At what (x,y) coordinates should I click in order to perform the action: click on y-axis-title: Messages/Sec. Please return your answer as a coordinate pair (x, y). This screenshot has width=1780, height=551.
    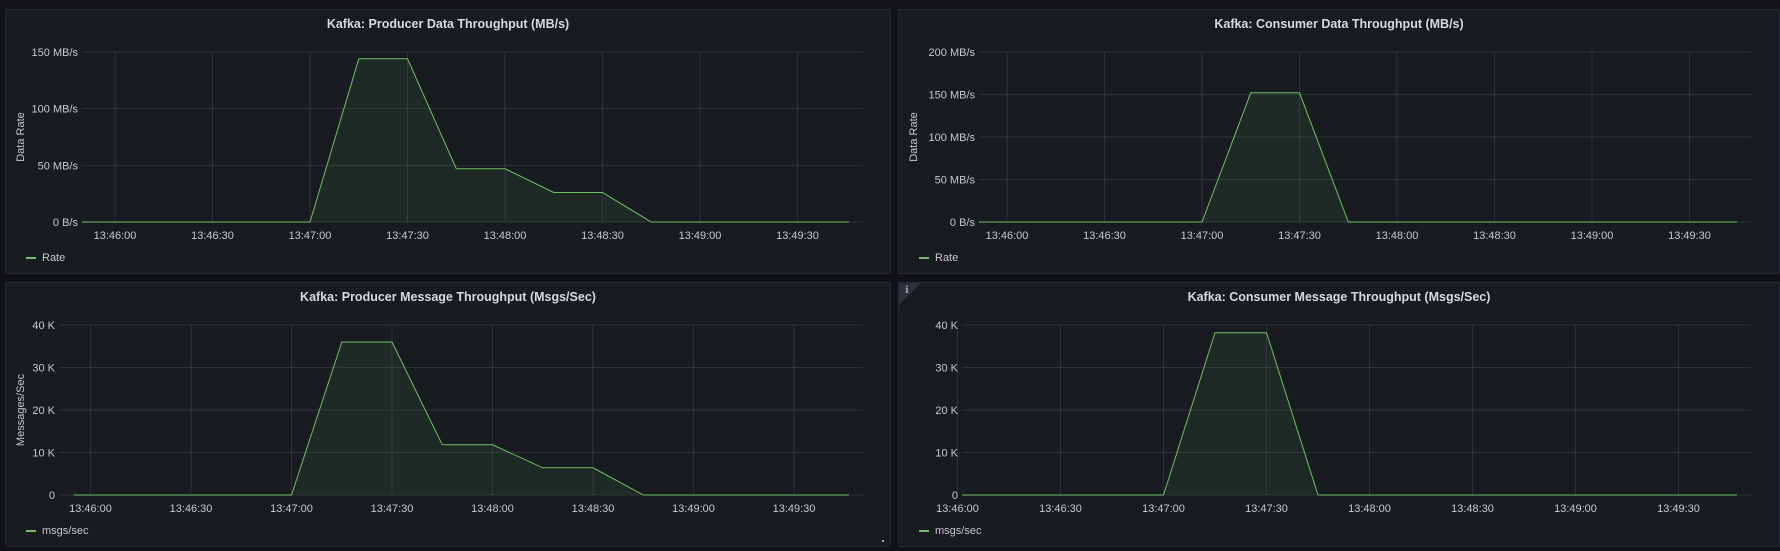
    Looking at the image, I should click on (21, 409).